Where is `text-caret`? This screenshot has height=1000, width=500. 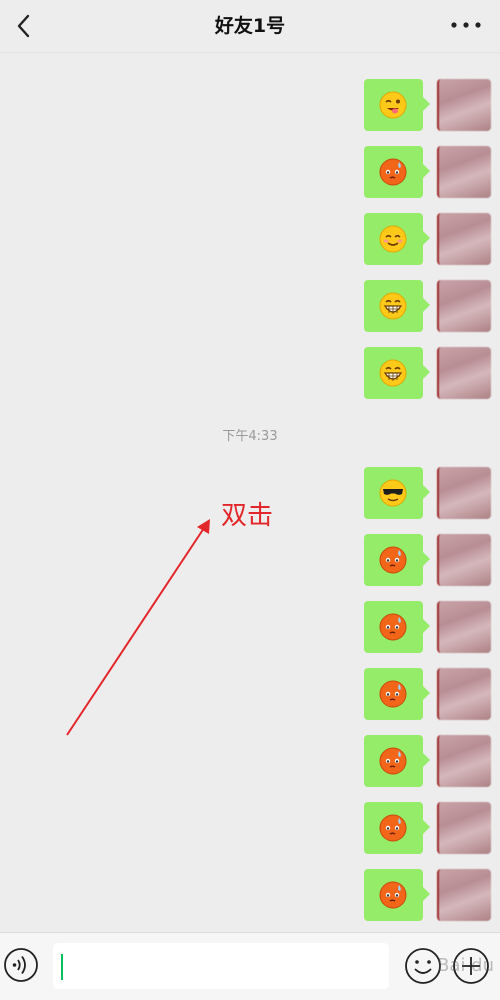 text-caret is located at coordinates (62, 967).